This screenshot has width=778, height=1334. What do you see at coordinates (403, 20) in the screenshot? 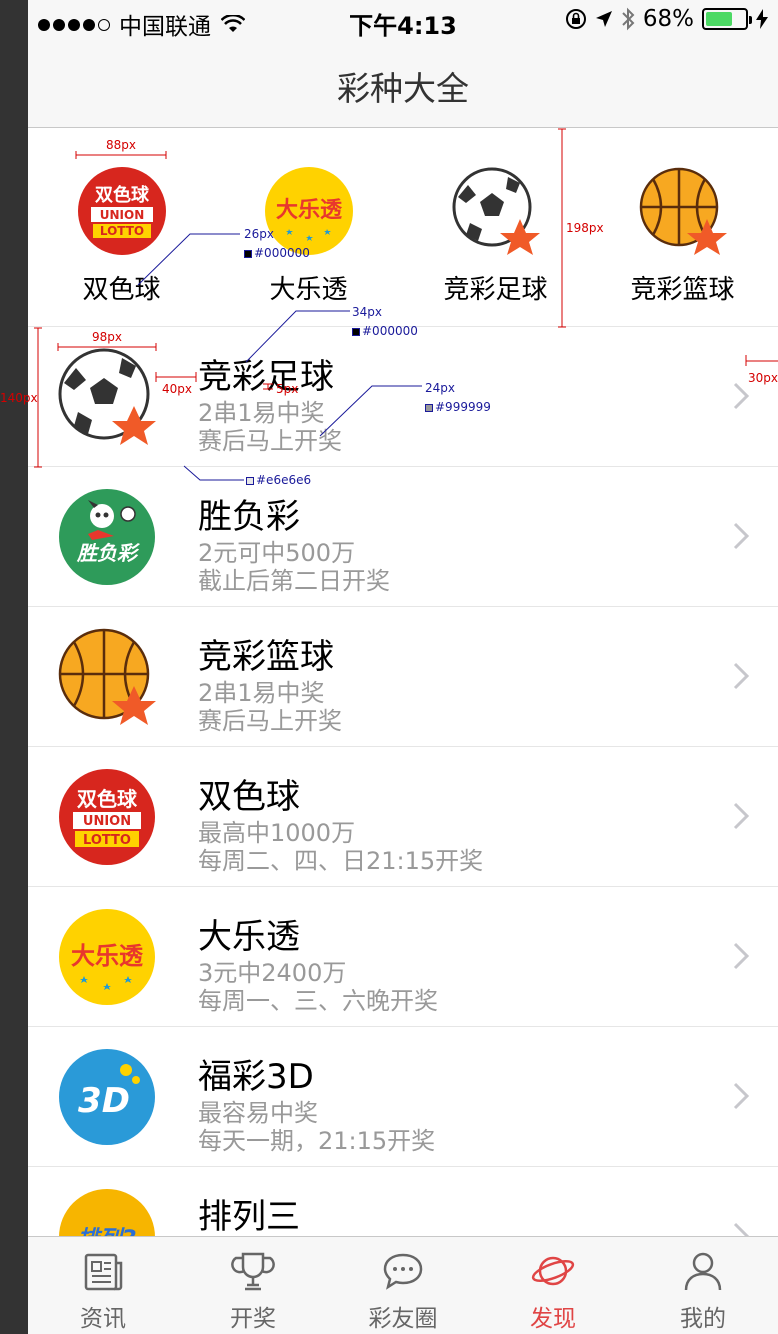
I see `status-bar: 中国联通 下午4:13 68%` at bounding box center [403, 20].